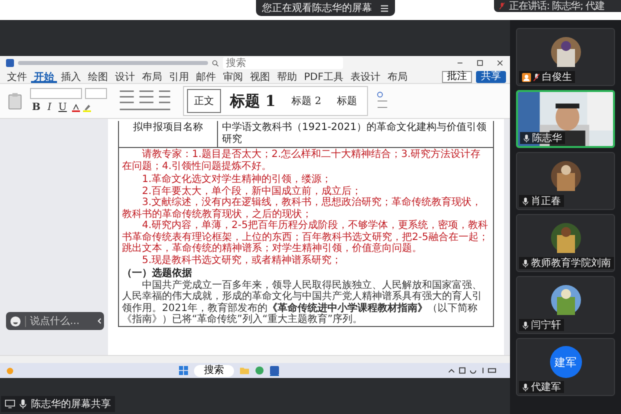 Image resolution: width=621 pixels, height=414 pixels. Describe the element at coordinates (347, 101) in the screenshot. I see `style-option: 标题` at that location.